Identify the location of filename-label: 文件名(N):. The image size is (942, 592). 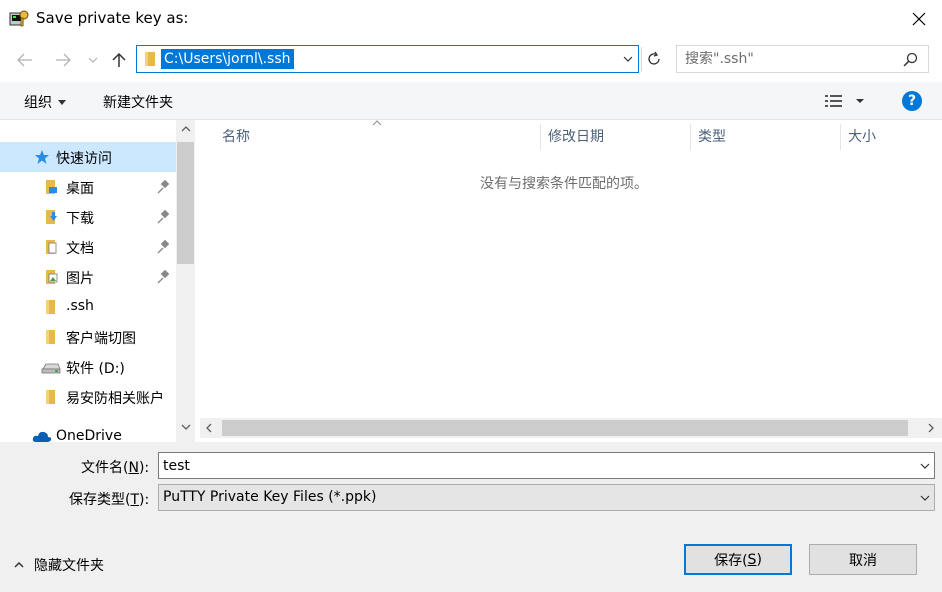
(115, 468).